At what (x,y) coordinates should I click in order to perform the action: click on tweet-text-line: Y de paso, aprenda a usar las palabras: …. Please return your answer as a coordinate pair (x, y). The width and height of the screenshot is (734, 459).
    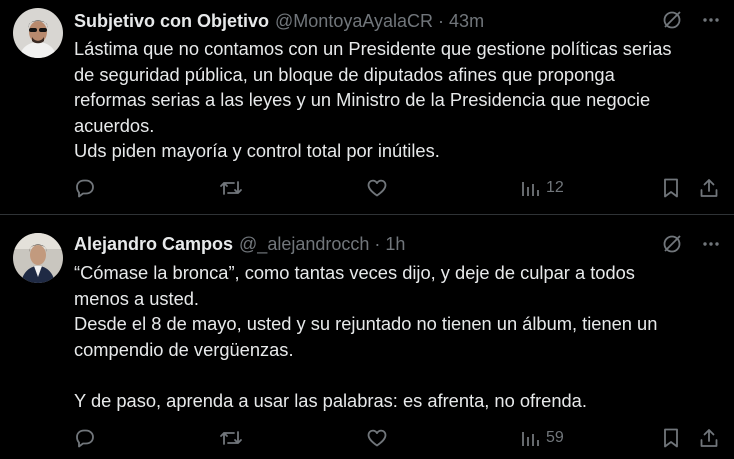
    Looking at the image, I should click on (330, 400).